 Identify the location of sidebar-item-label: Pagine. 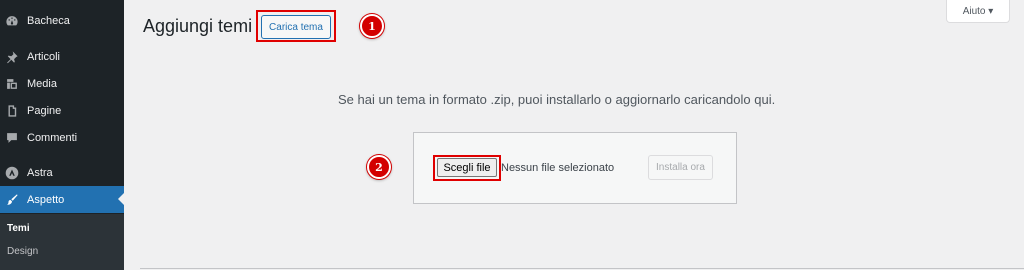
(44, 110).